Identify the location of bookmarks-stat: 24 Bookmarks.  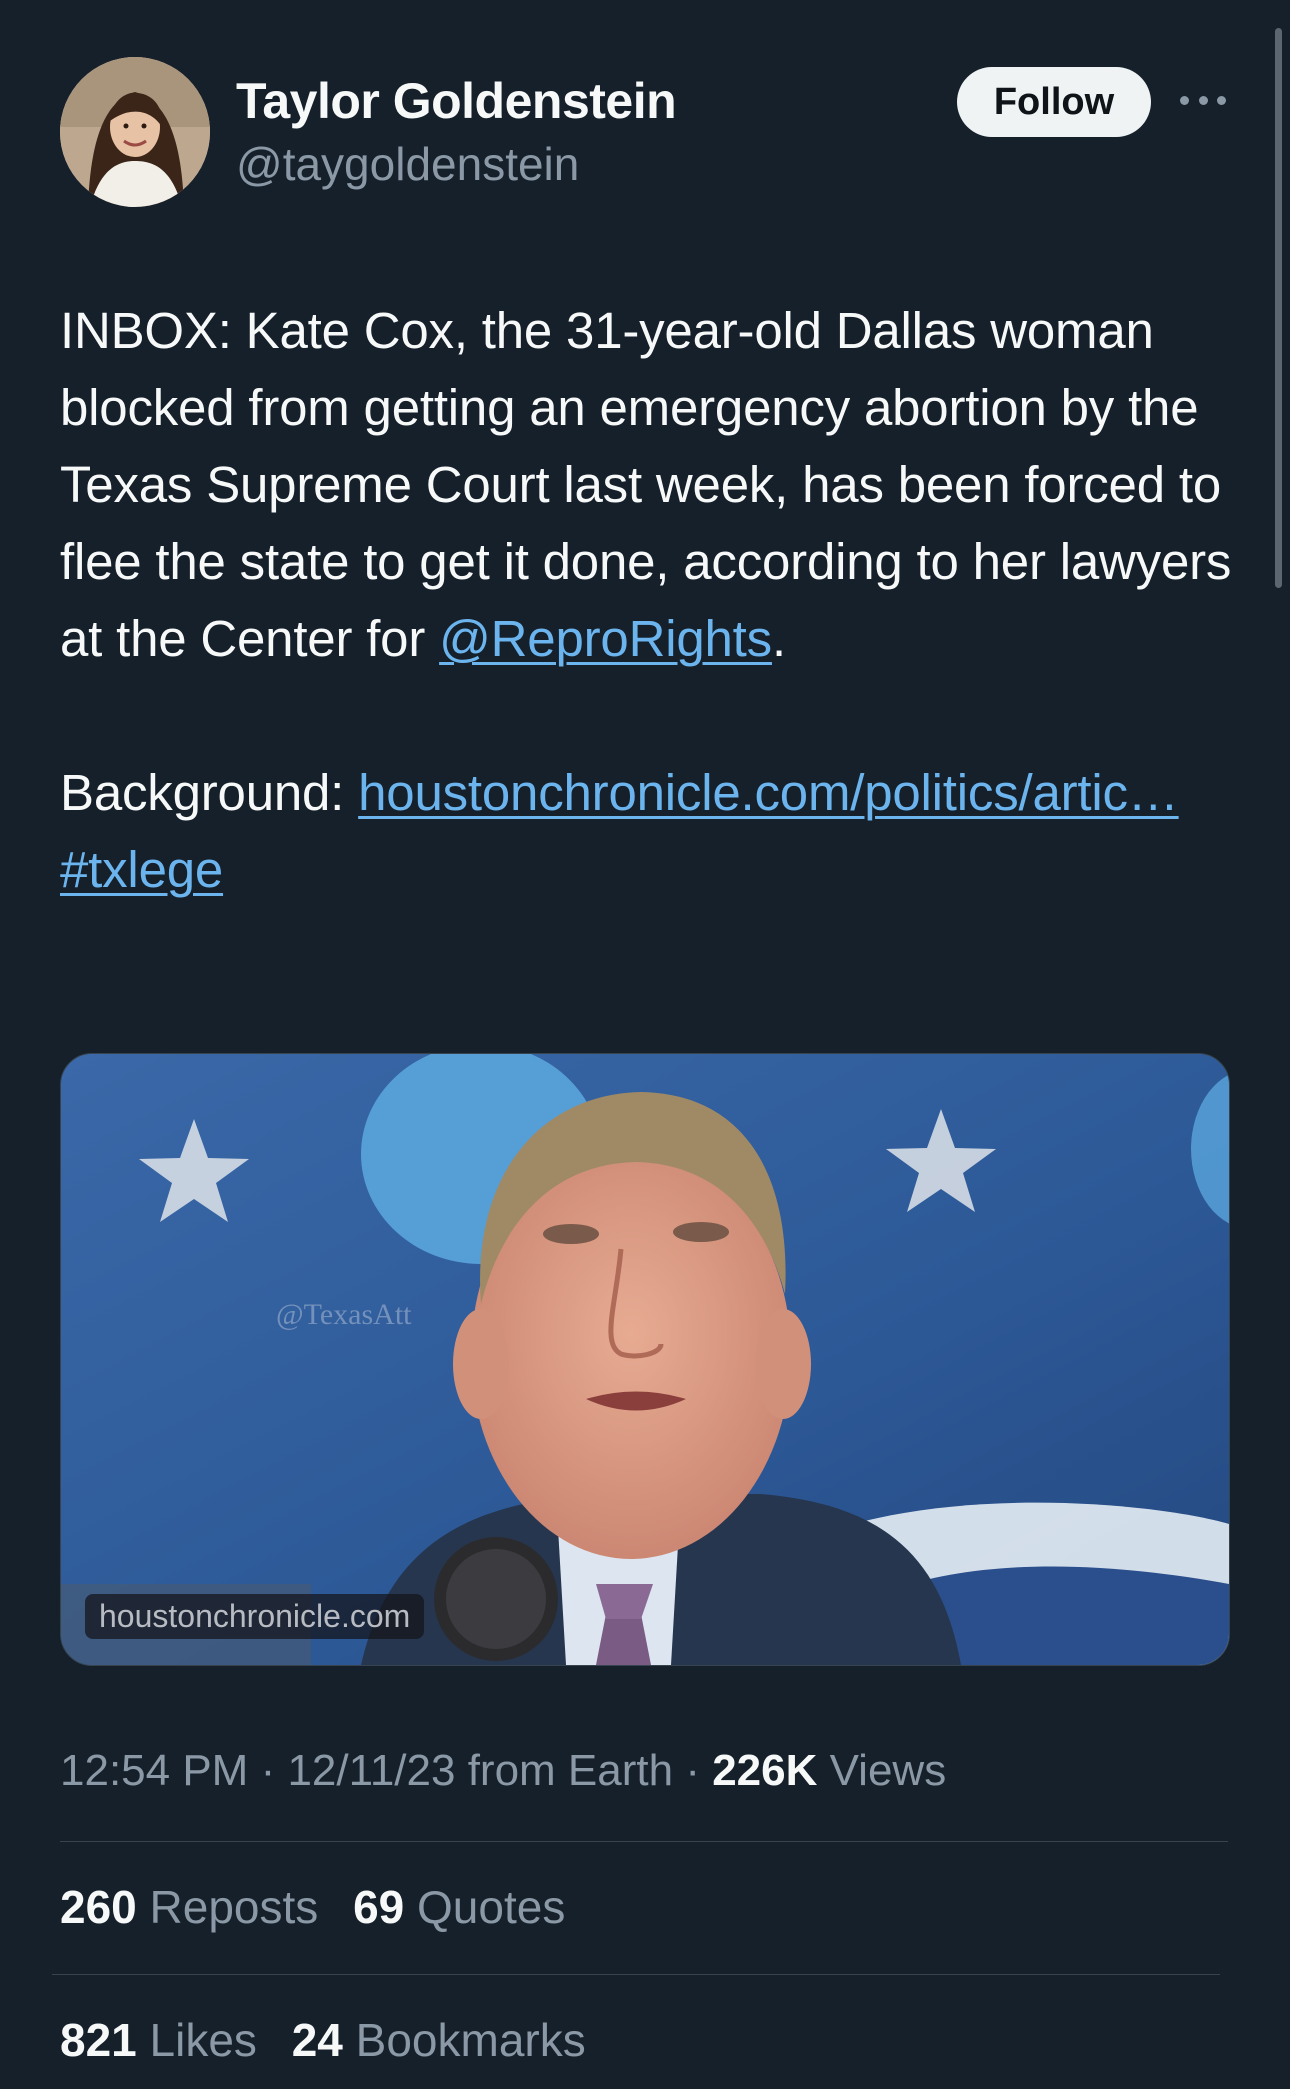
(439, 2040).